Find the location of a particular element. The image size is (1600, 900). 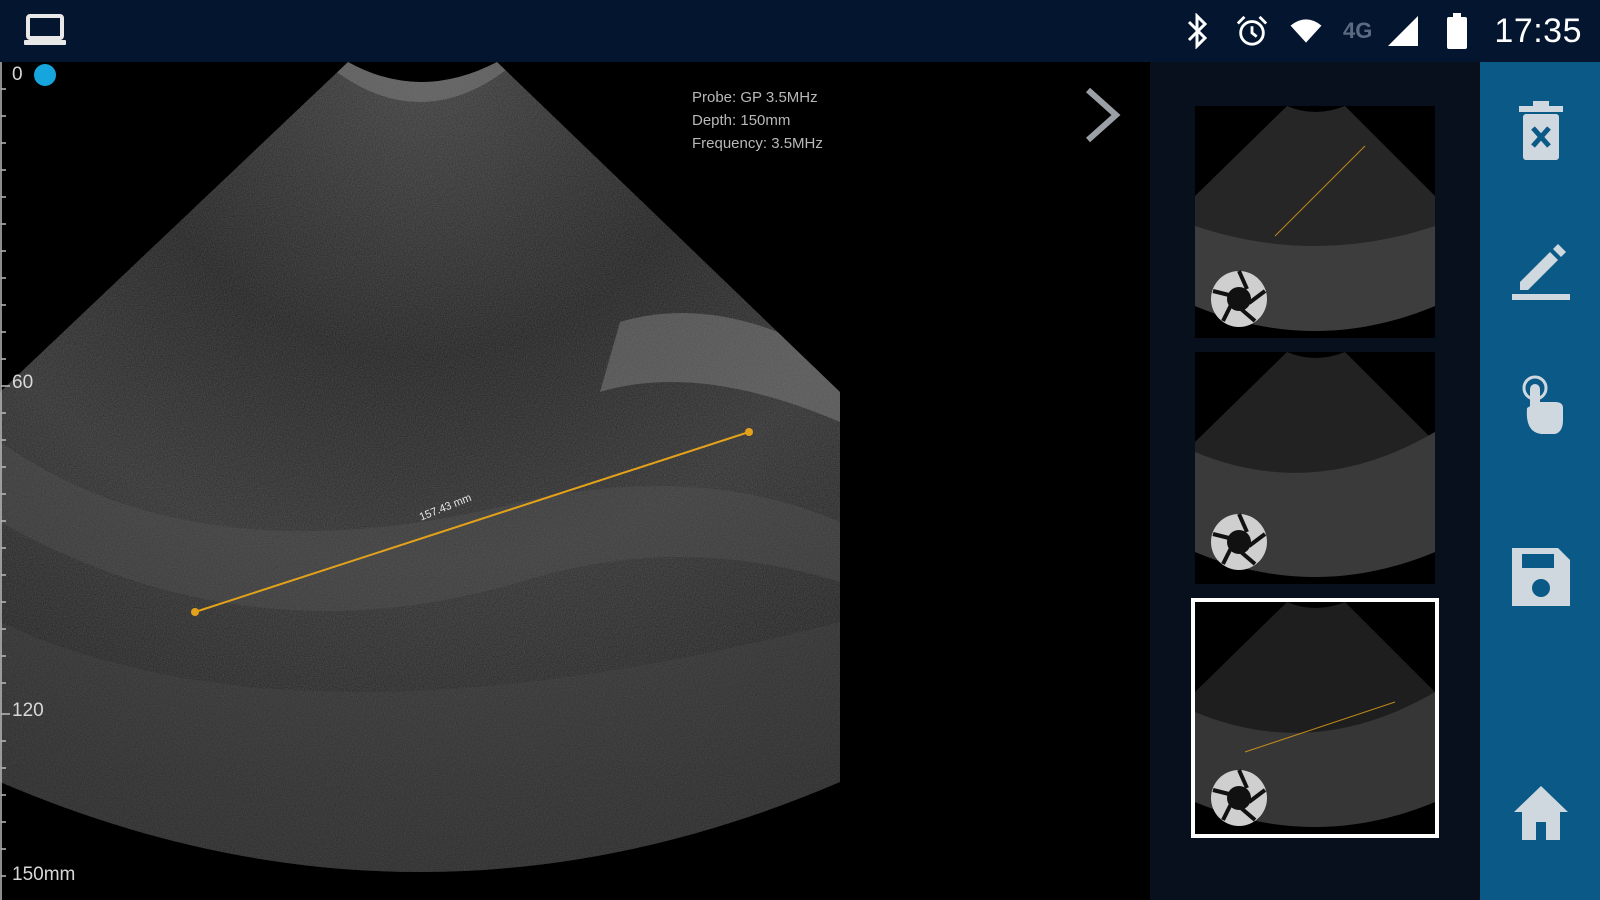

depth-label-top: 0 is located at coordinates (17, 74).